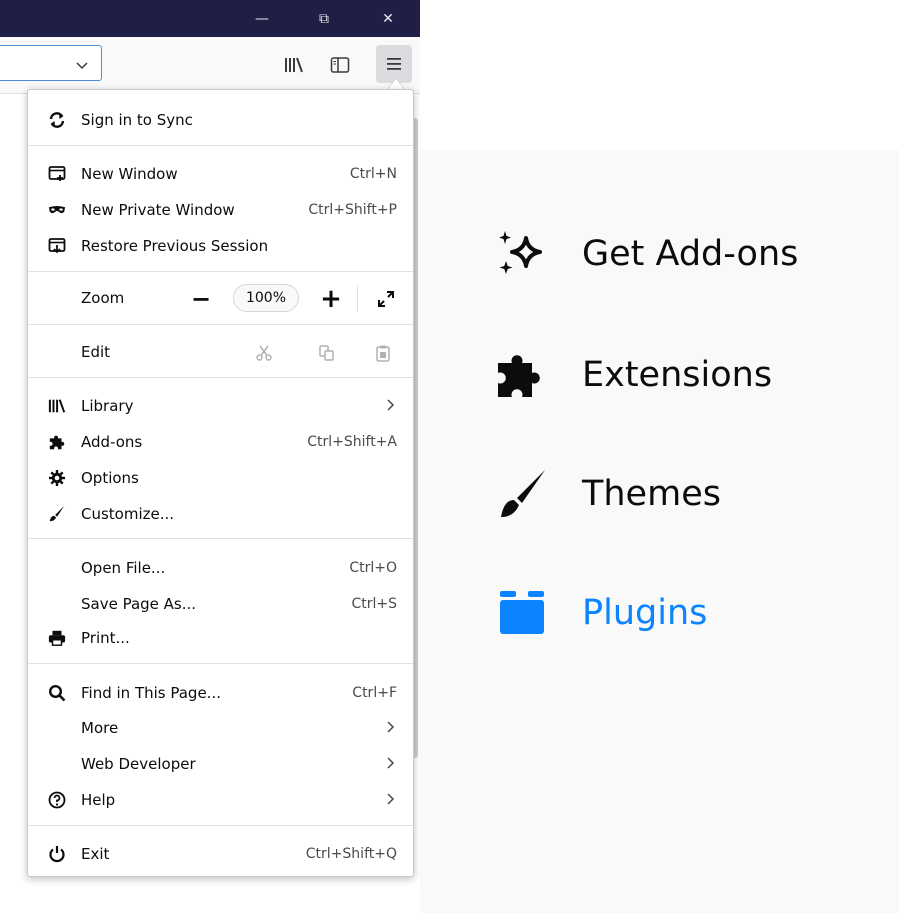 This screenshot has width=899, height=913. Describe the element at coordinates (57, 174) in the screenshot. I see `new-window-icon` at that location.